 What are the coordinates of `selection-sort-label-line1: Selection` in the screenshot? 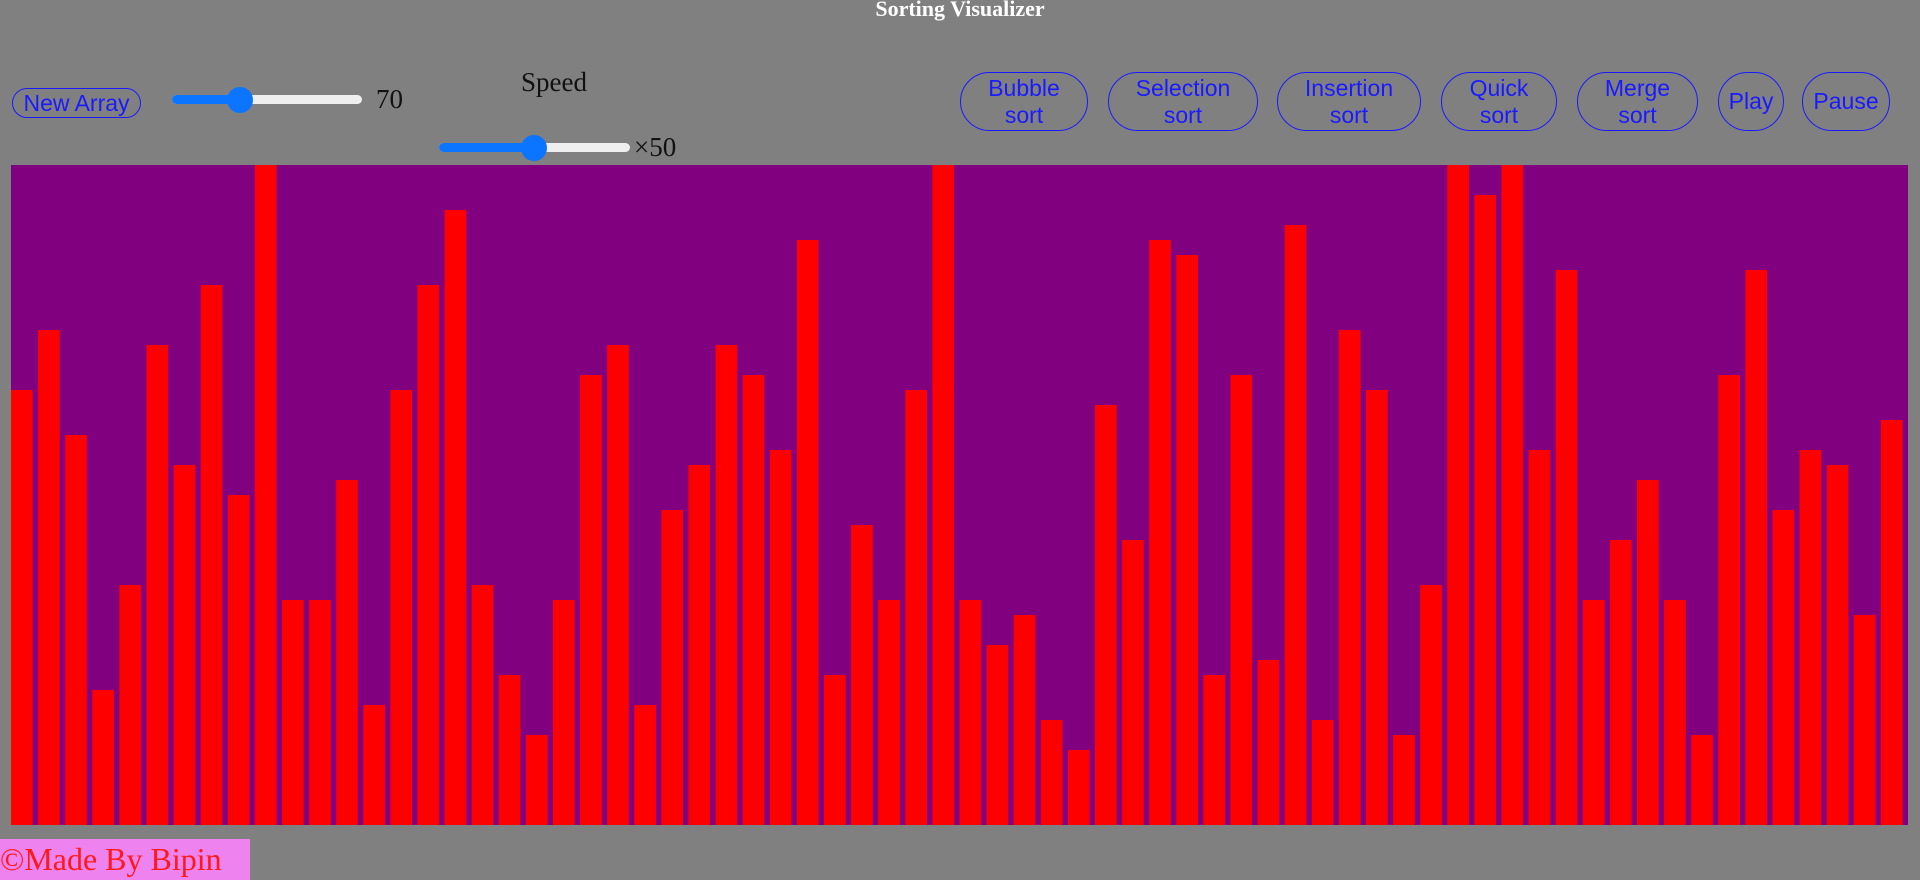 It's located at (1183, 87).